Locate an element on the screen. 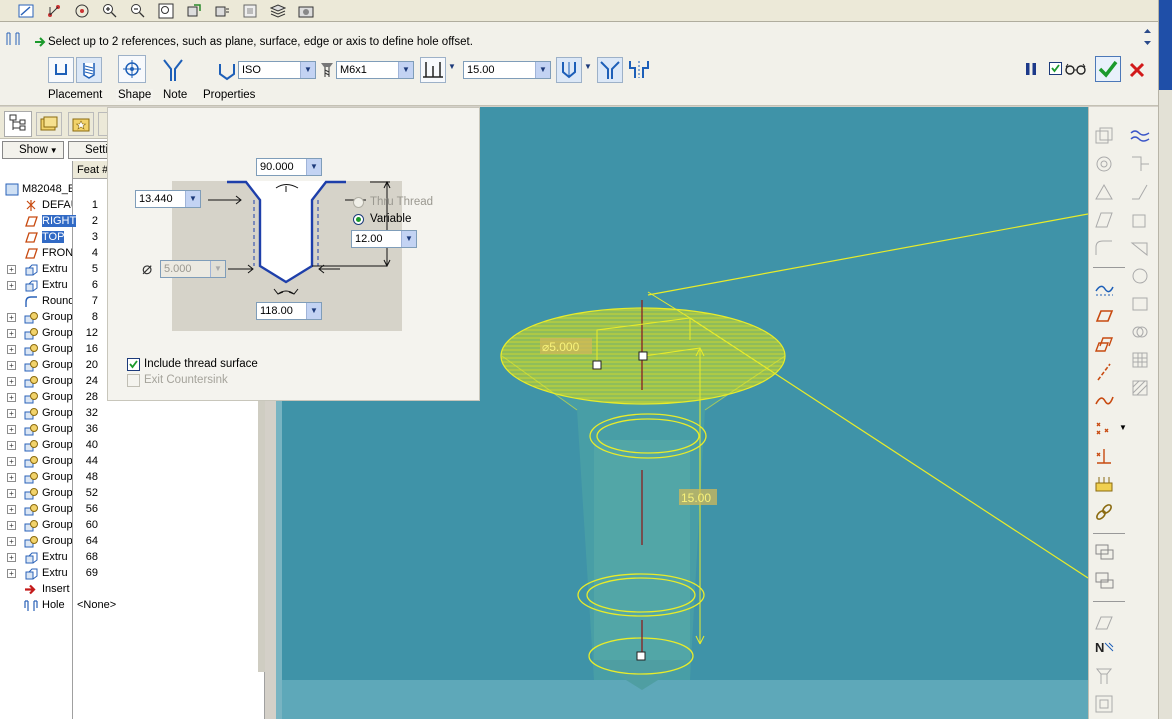 This screenshot has width=1172, height=719. tapered-hole-button is located at coordinates (173, 70).